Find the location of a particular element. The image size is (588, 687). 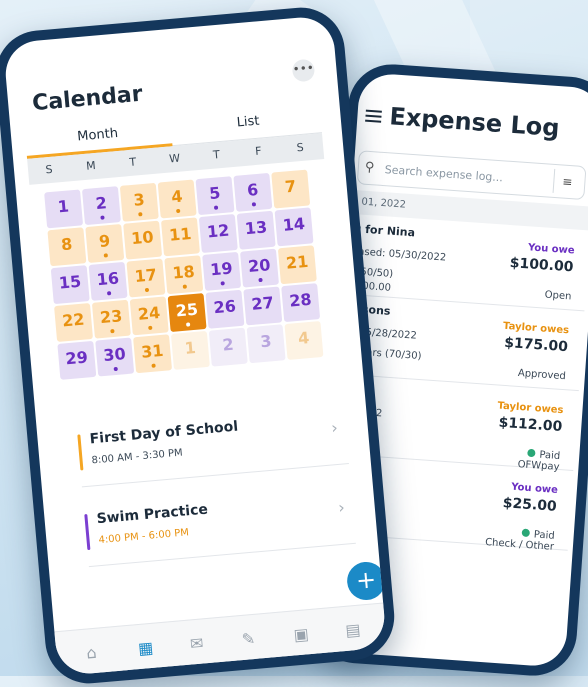

status-label: Approved is located at coordinates (542, 375).